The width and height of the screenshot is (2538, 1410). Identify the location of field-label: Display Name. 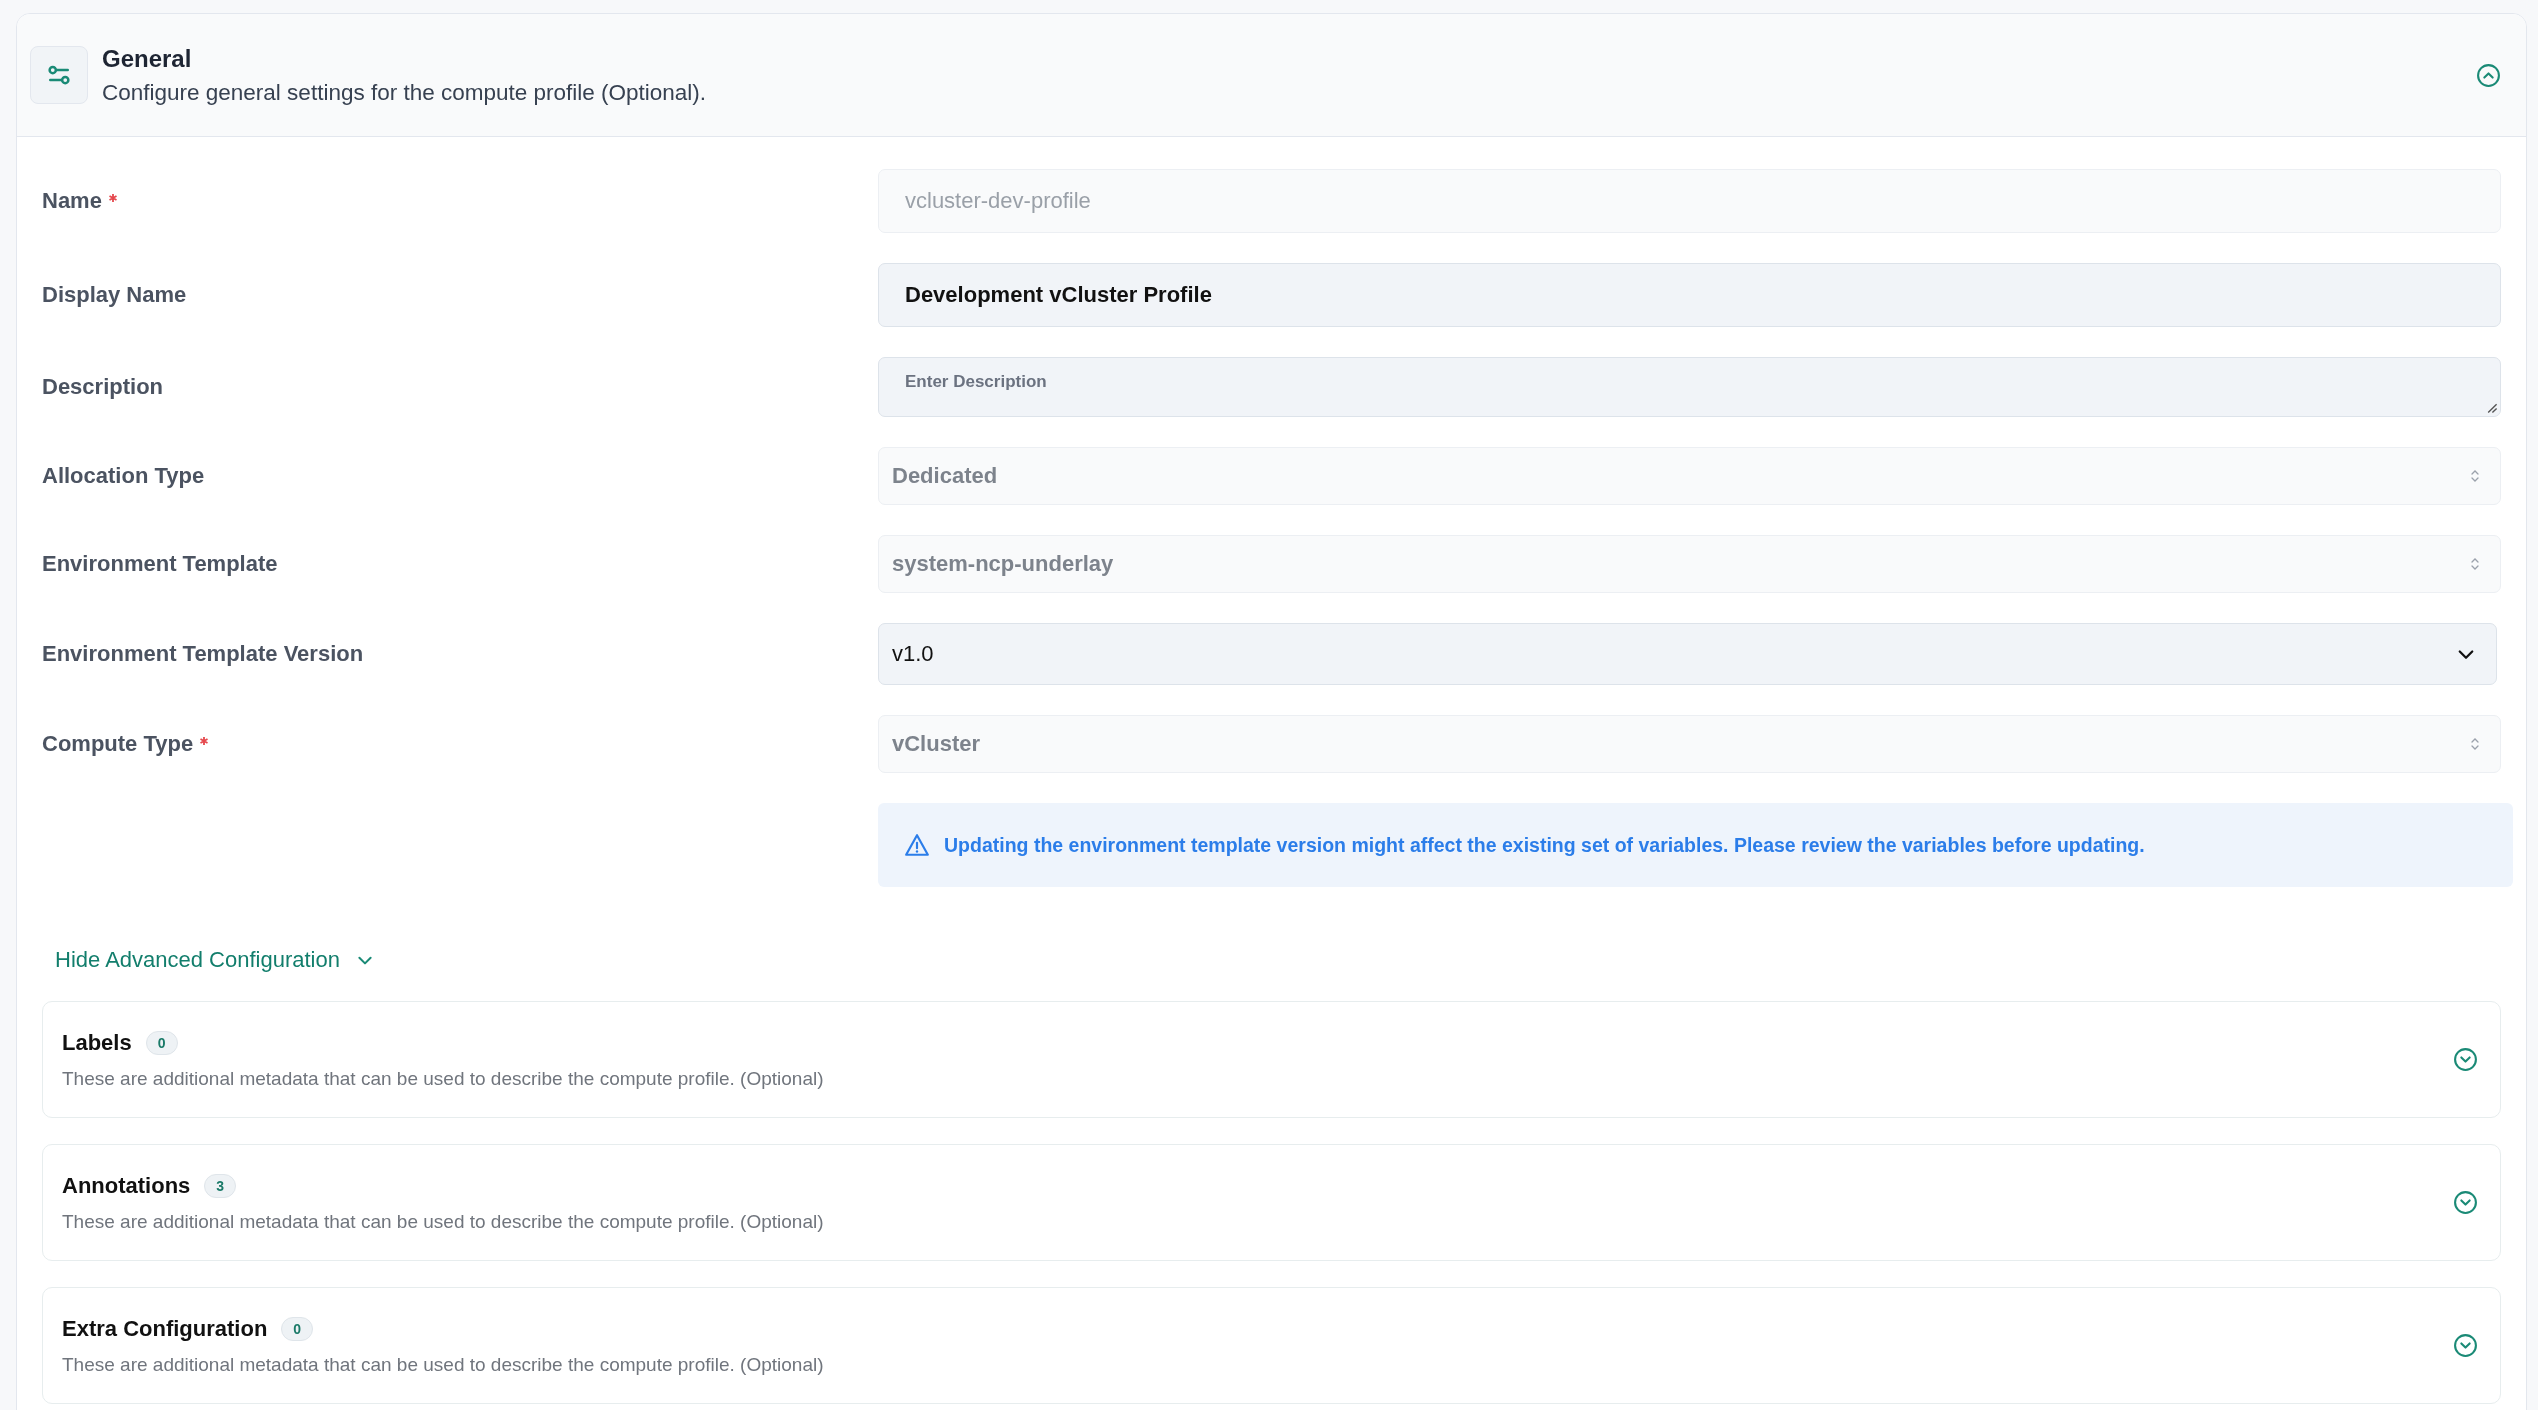
(114, 295).